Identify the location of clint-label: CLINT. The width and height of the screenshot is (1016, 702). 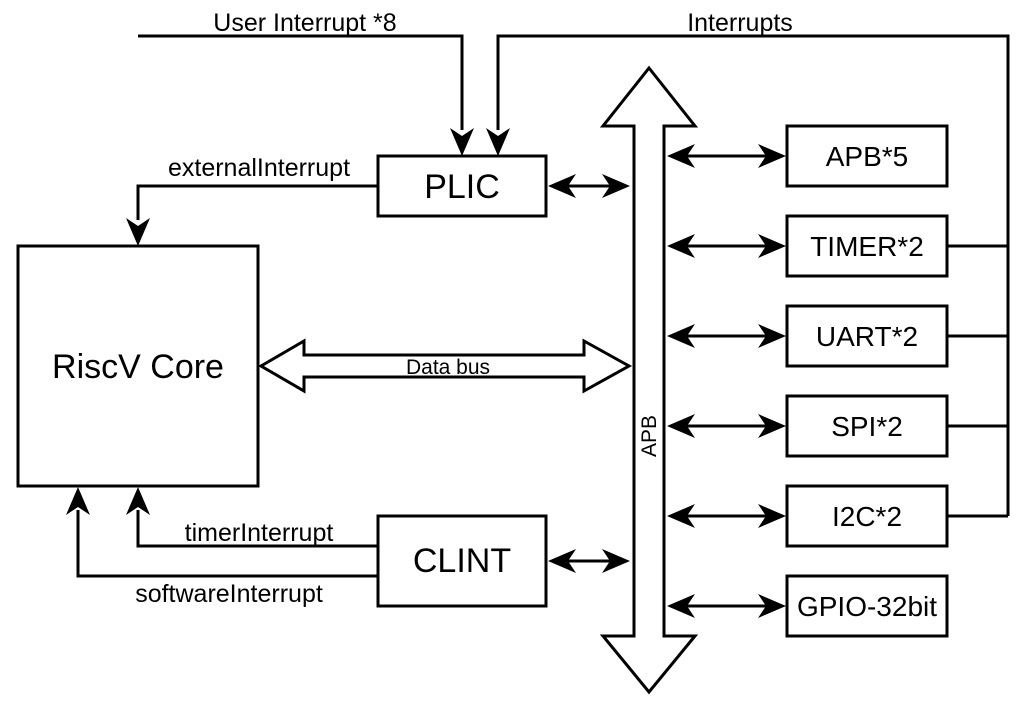
(462, 561).